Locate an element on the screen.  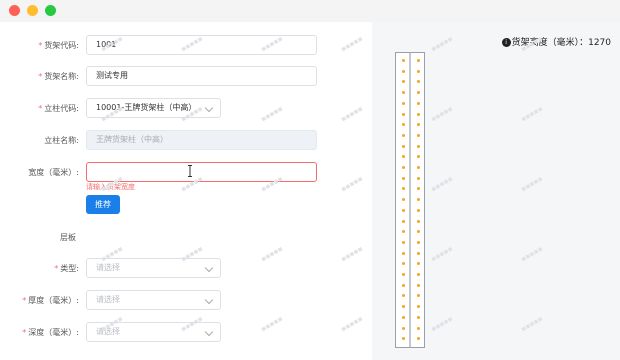
thickness-select: 请选择 is located at coordinates (153, 300).